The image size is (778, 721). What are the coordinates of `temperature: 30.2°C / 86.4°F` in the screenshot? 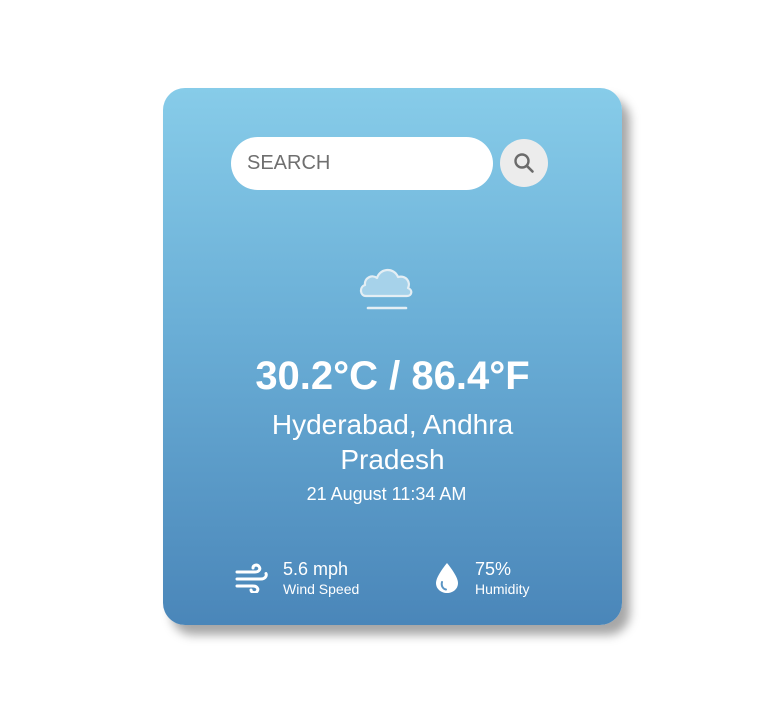 It's located at (392, 376).